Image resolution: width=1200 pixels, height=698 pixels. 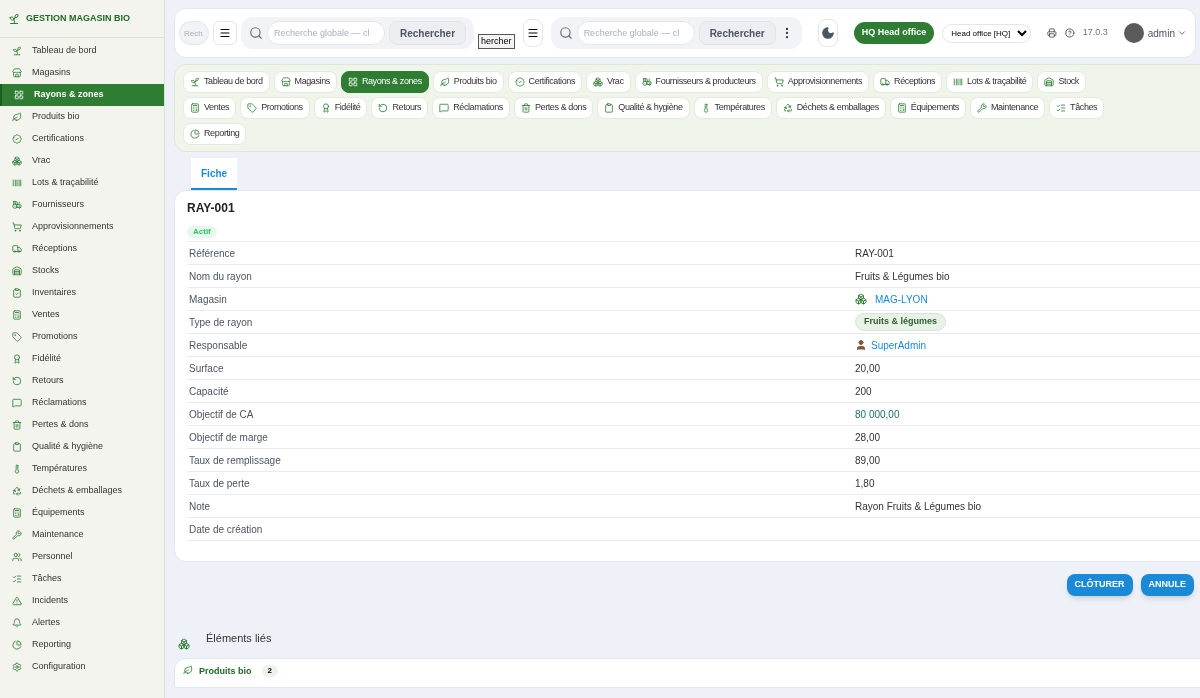 What do you see at coordinates (82, 337) in the screenshot?
I see `sidebar-item: Promotions` at bounding box center [82, 337].